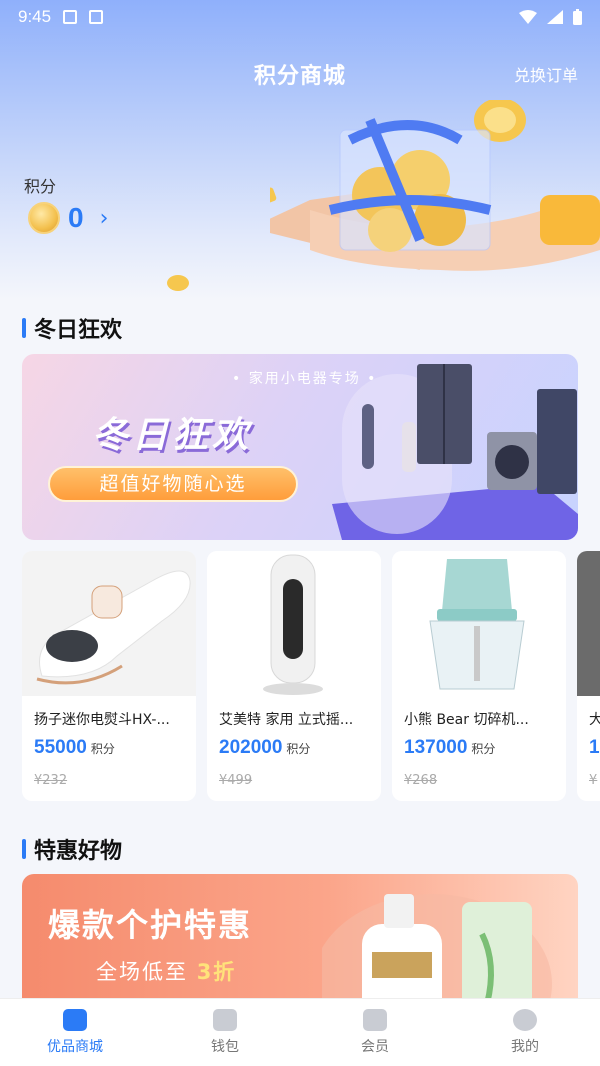  I want to click on section-title-deals: 特惠好物, so click(78, 851).